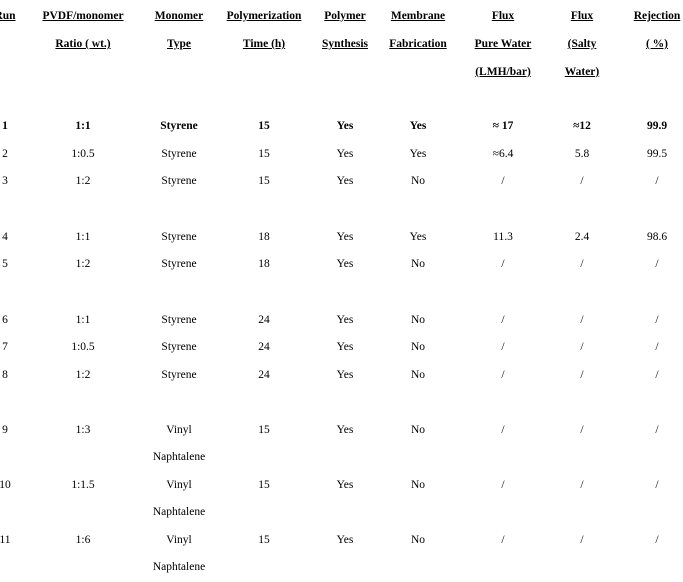  What do you see at coordinates (83, 485) in the screenshot?
I see `cell-ratio: 1:1.5` at bounding box center [83, 485].